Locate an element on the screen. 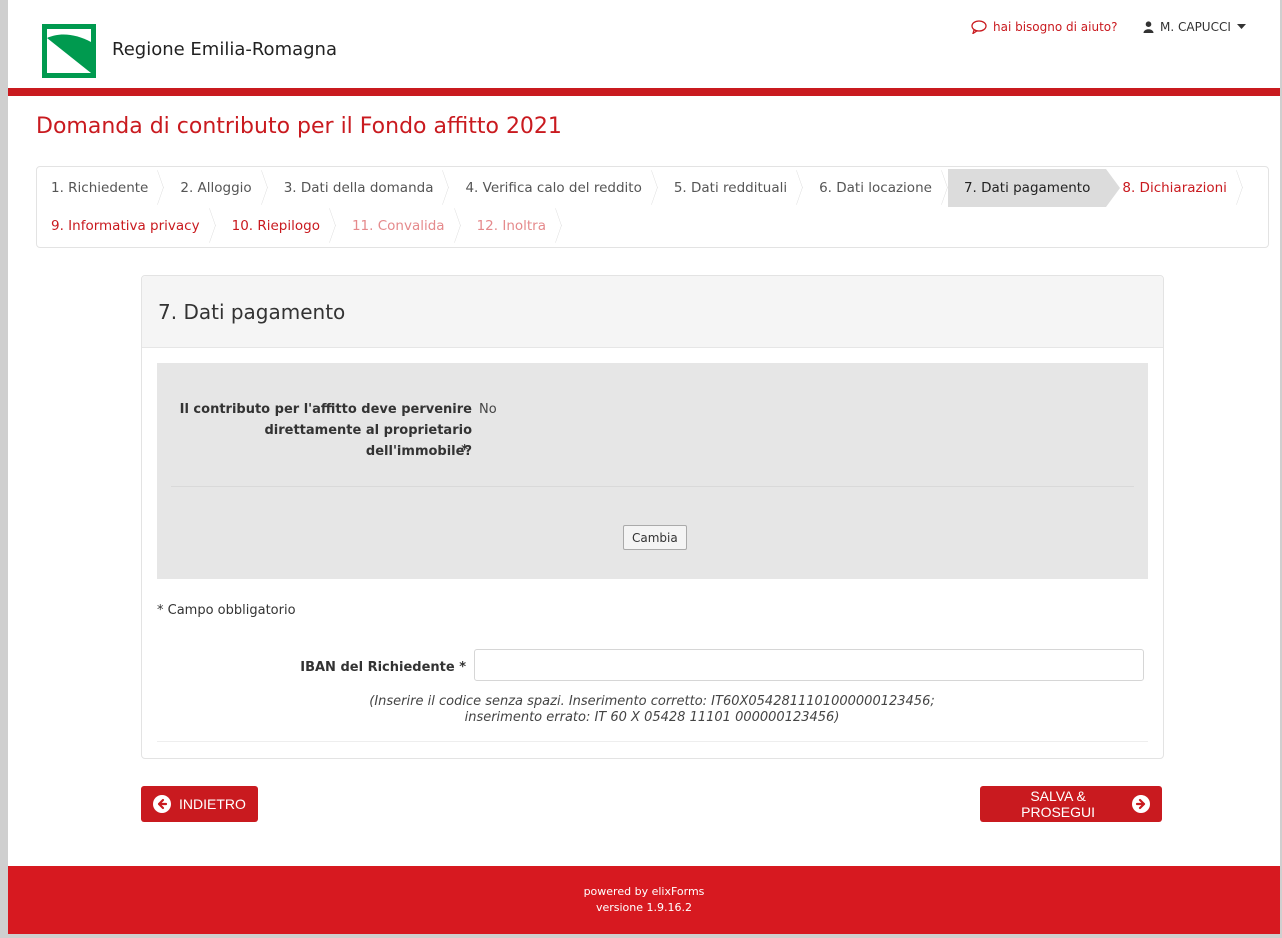 The height and width of the screenshot is (938, 1282). speech-bubble-icon is located at coordinates (979, 27).